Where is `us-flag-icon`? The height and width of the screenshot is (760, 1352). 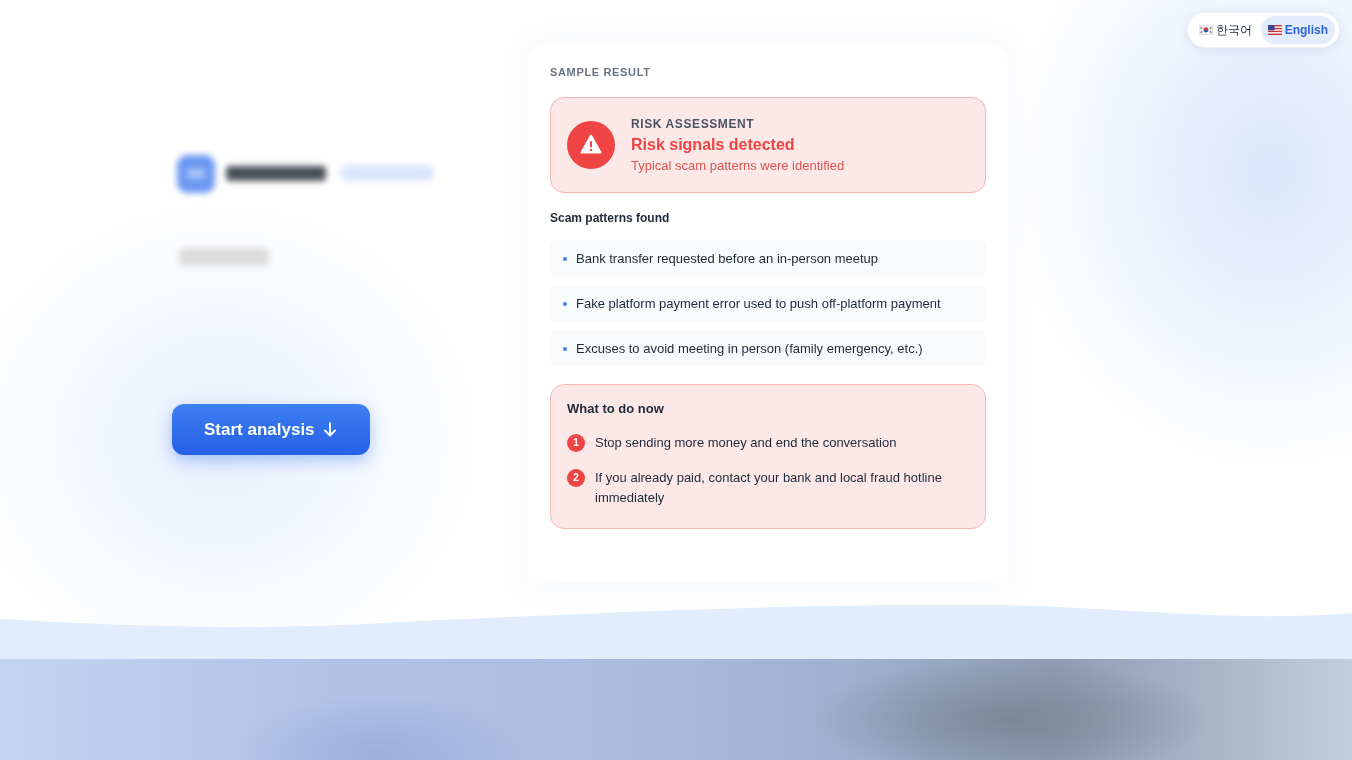 us-flag-icon is located at coordinates (1274, 30).